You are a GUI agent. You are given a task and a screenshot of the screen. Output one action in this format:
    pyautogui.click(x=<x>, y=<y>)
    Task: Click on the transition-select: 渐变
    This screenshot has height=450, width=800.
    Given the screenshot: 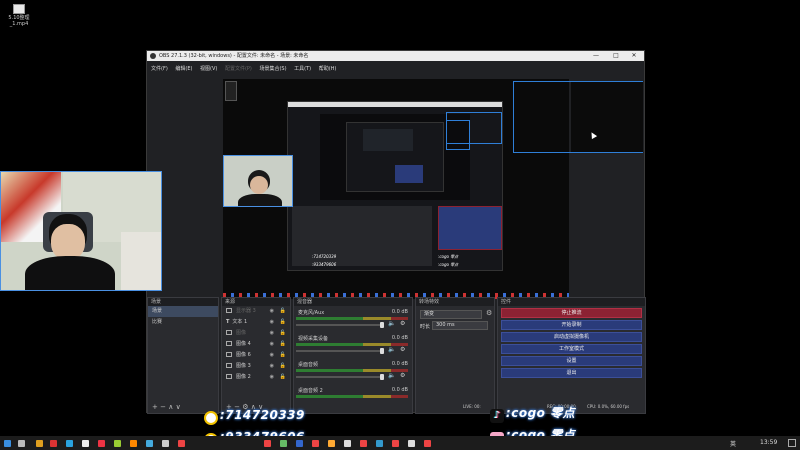 What is the action you would take?
    pyautogui.click(x=451, y=314)
    